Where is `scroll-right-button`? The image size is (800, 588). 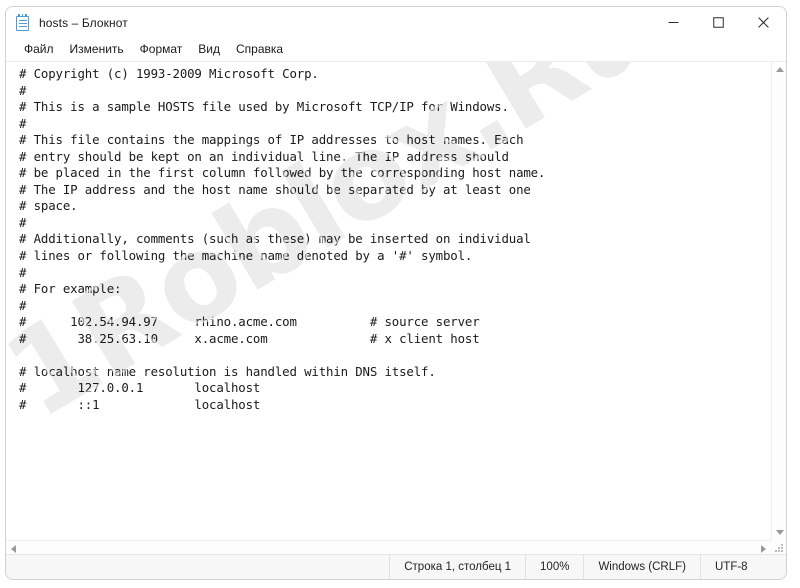
scroll-right-button is located at coordinates (763, 548).